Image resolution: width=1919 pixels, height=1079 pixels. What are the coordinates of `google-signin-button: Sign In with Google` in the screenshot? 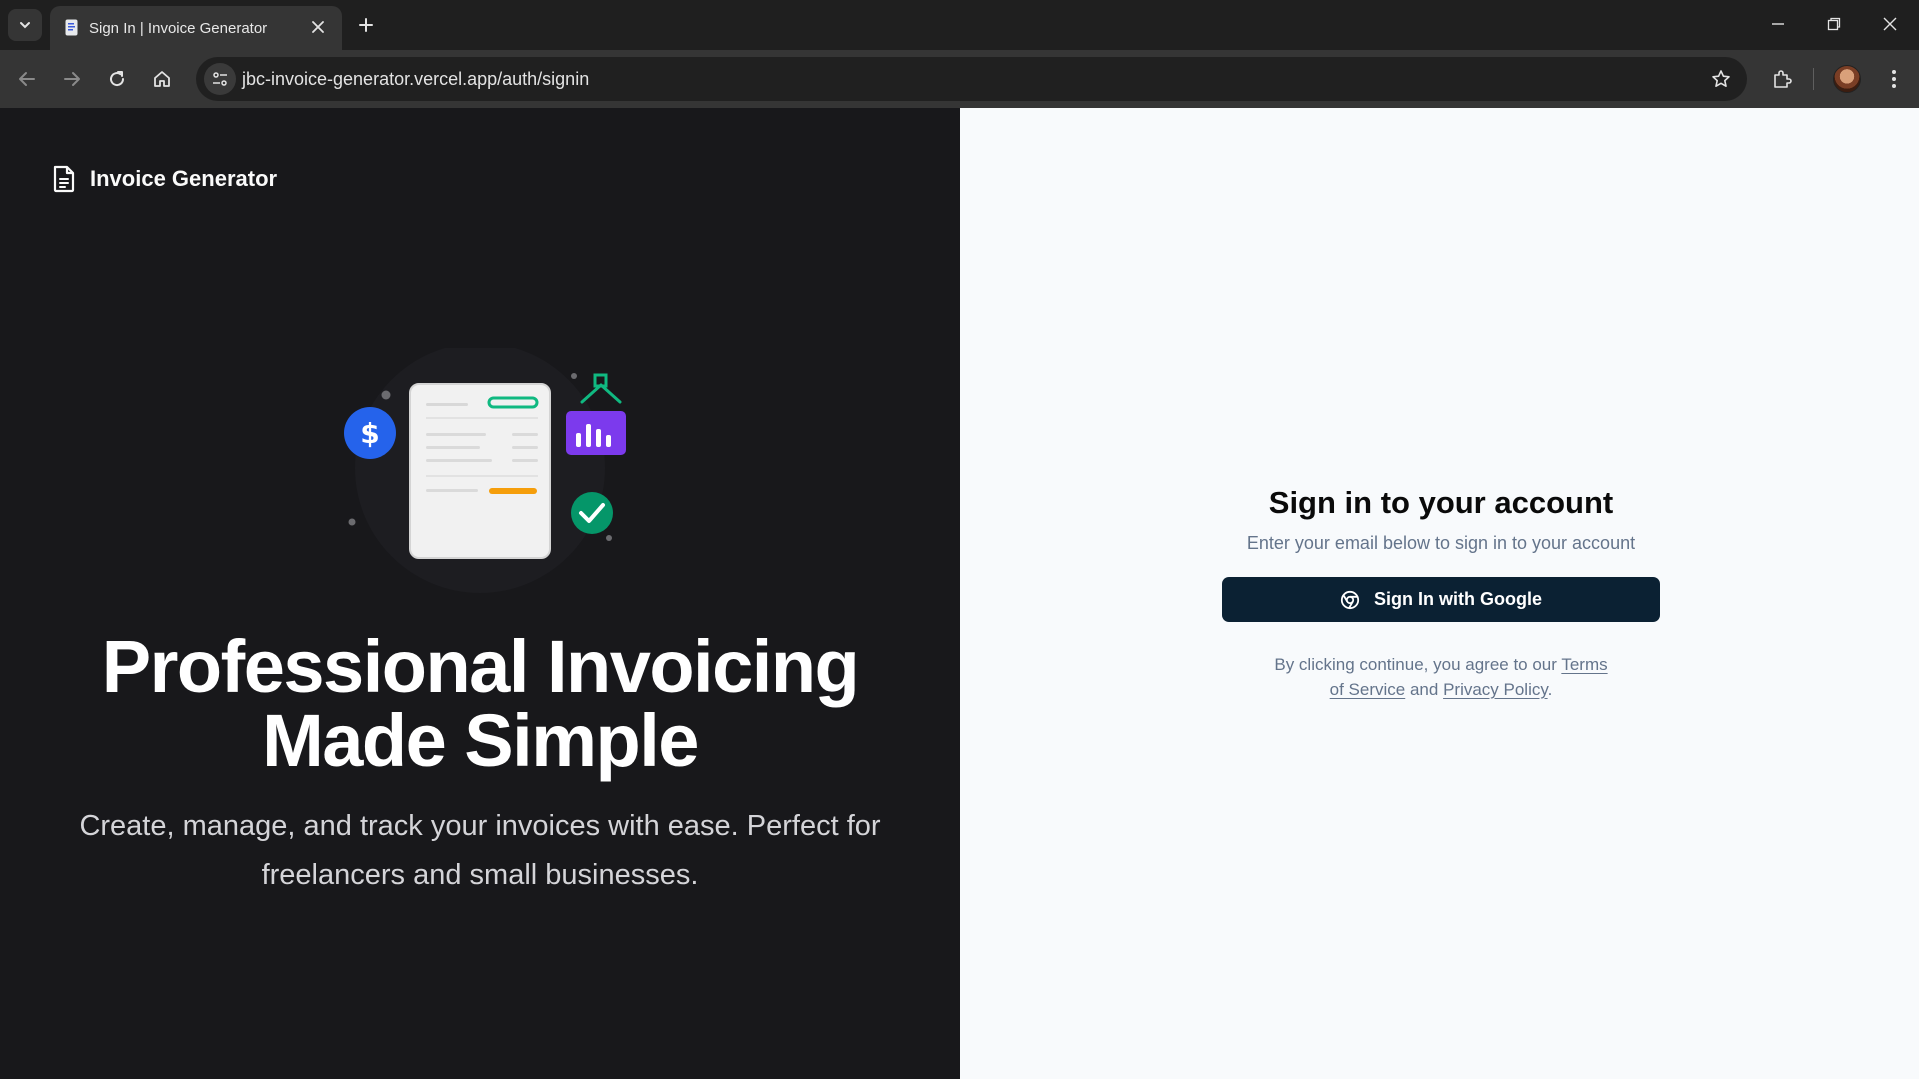 It's located at (1441, 599).